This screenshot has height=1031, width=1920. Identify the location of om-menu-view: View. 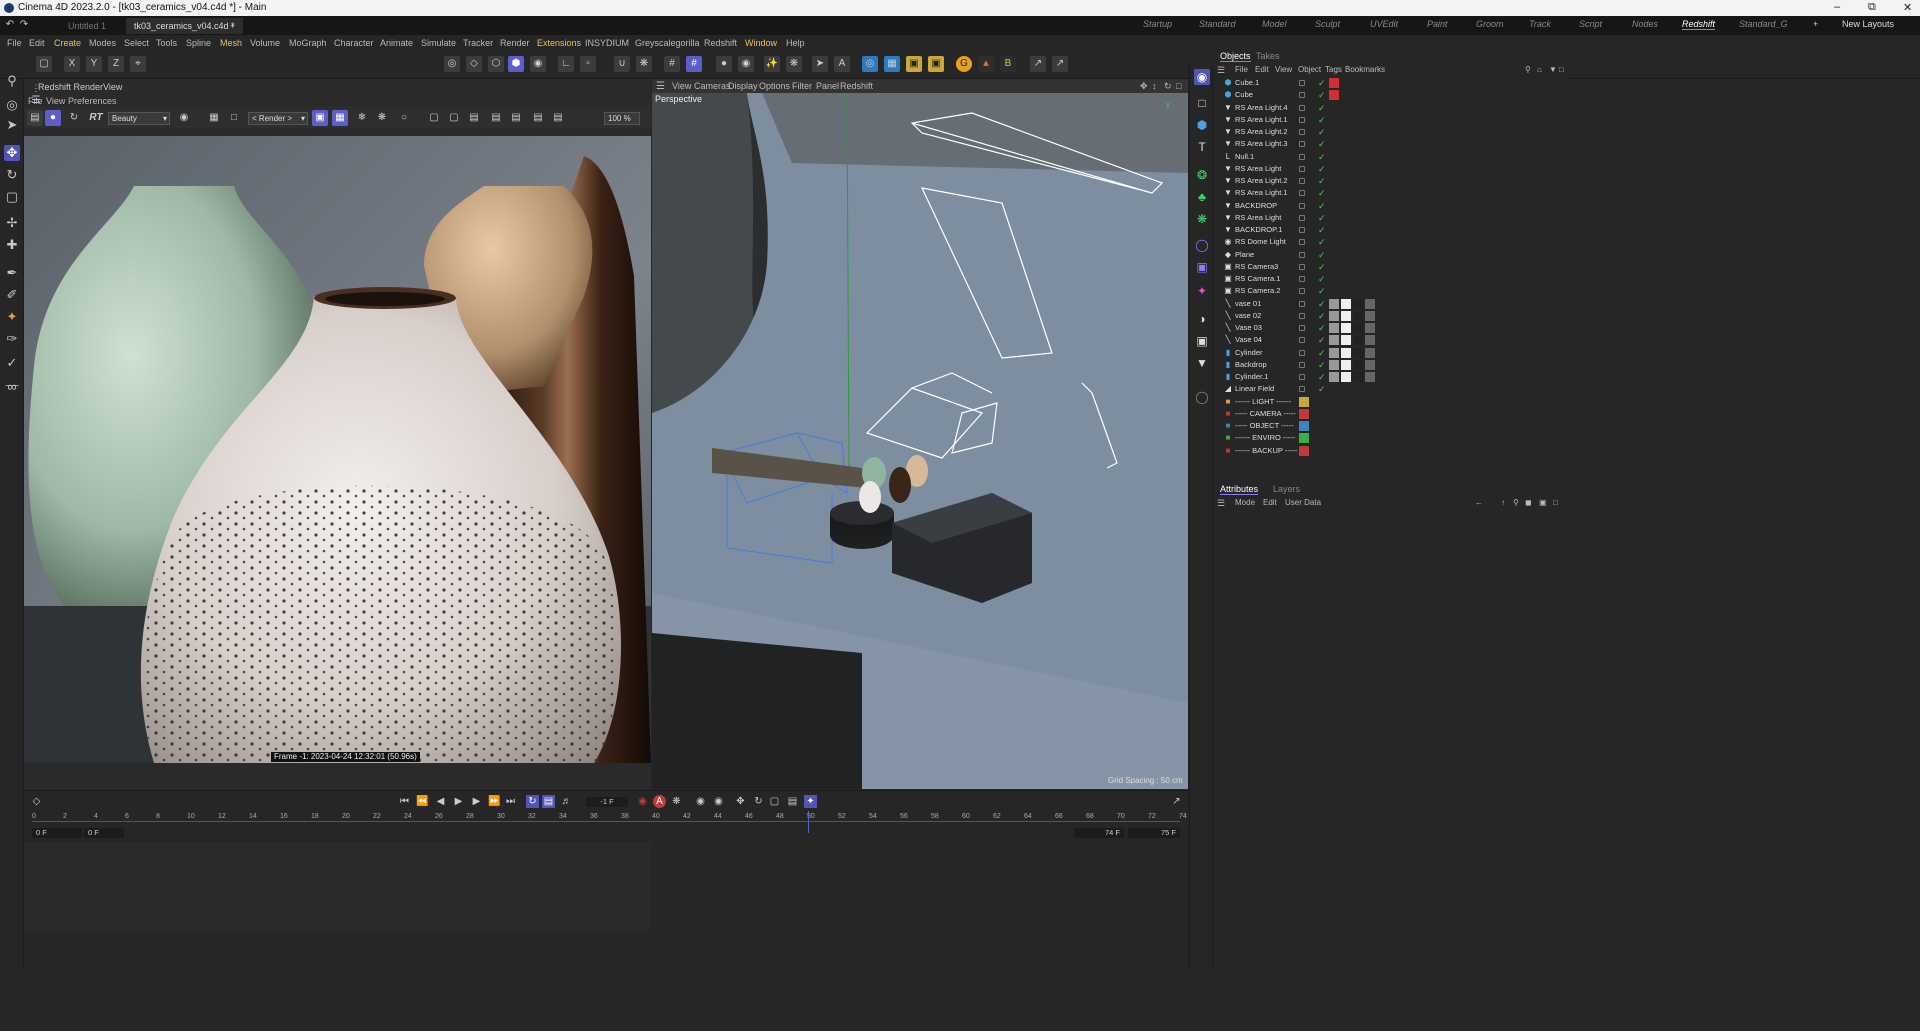
(1283, 69).